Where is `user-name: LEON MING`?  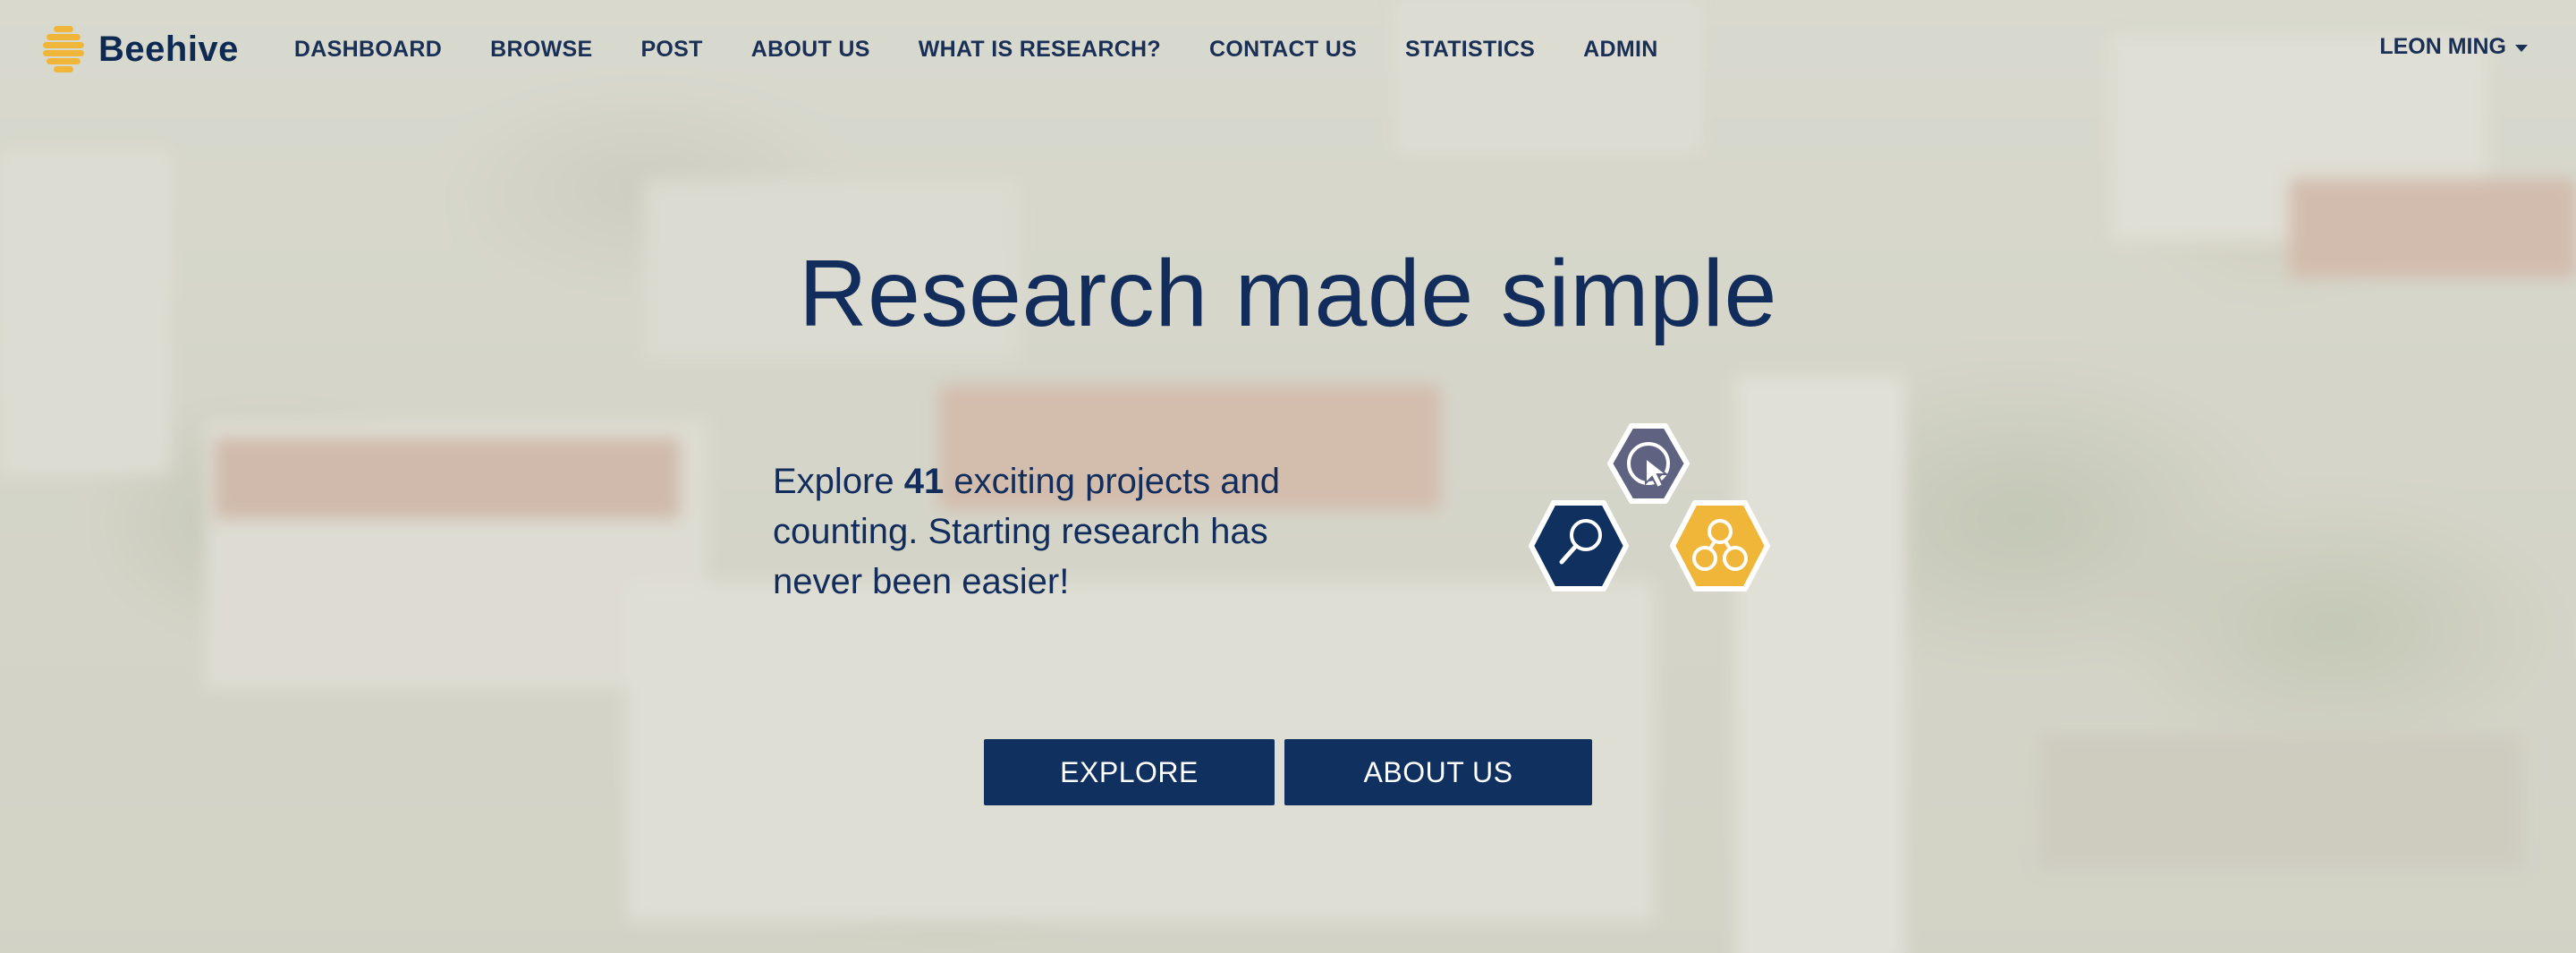
user-name: LEON MING is located at coordinates (2442, 46).